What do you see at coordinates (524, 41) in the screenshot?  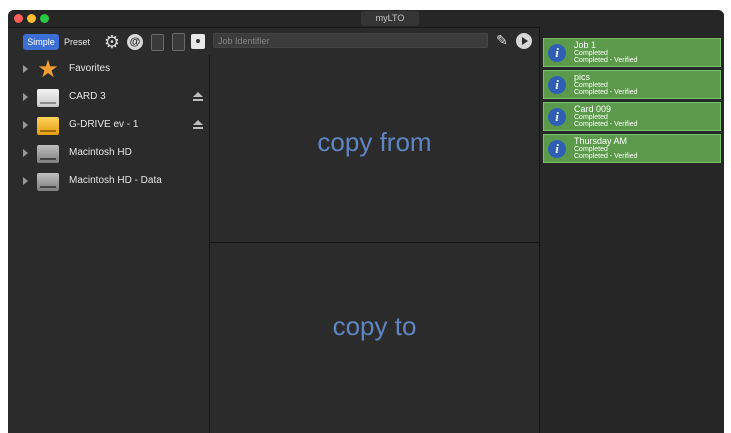 I see `play-icon` at bounding box center [524, 41].